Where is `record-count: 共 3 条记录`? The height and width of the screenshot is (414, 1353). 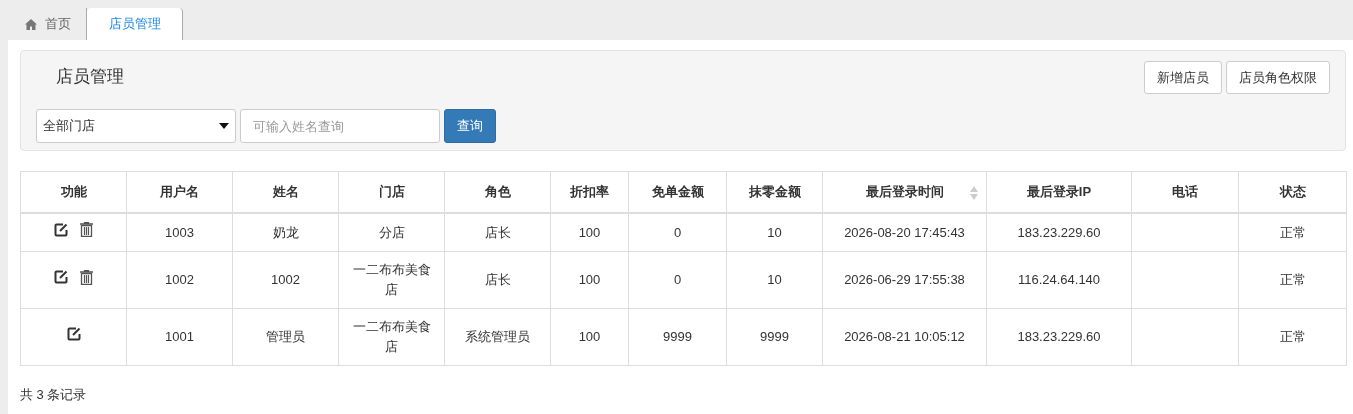 record-count: 共 3 条记录 is located at coordinates (54, 395).